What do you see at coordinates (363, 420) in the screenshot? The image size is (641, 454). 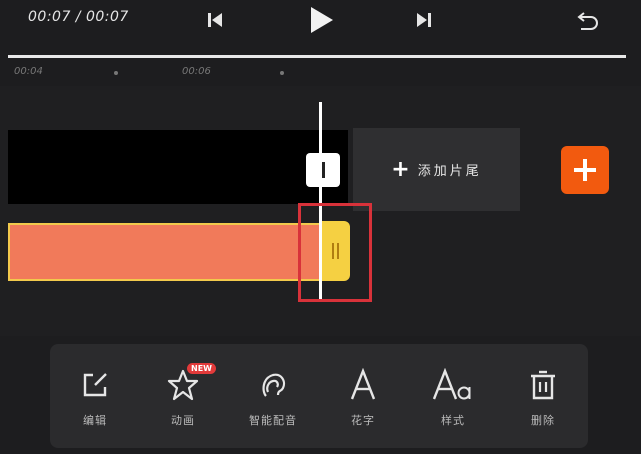 I see `fancy-text-label: 花字` at bounding box center [363, 420].